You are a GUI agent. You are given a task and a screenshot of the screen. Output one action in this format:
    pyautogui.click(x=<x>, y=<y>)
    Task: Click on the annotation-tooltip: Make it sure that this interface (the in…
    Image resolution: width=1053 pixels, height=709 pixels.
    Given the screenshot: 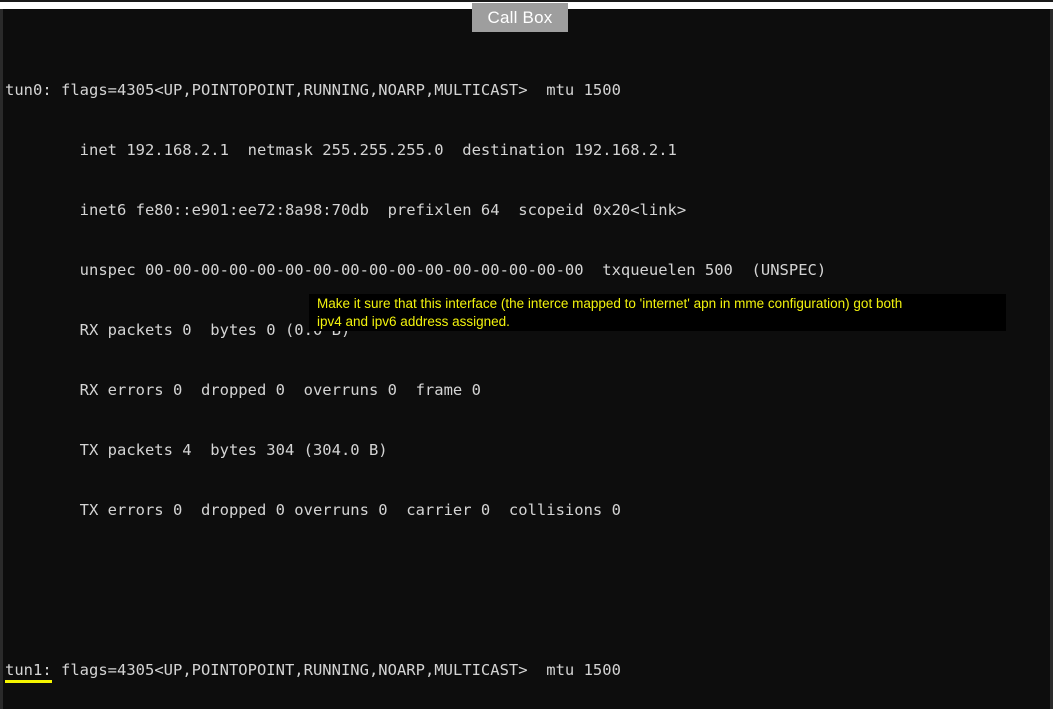 What is the action you would take?
    pyautogui.click(x=657, y=312)
    